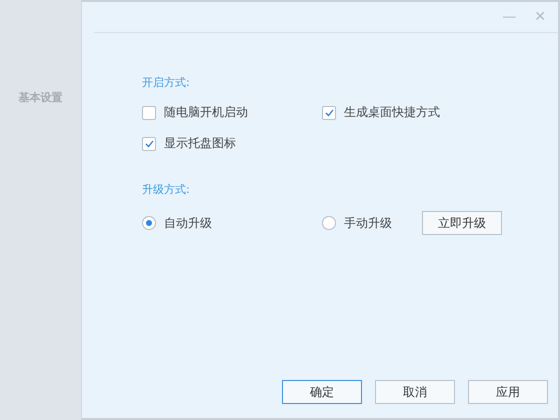 Image resolution: width=560 pixels, height=420 pixels. Describe the element at coordinates (166, 82) in the screenshot. I see `section-title: 开启方式:` at that location.